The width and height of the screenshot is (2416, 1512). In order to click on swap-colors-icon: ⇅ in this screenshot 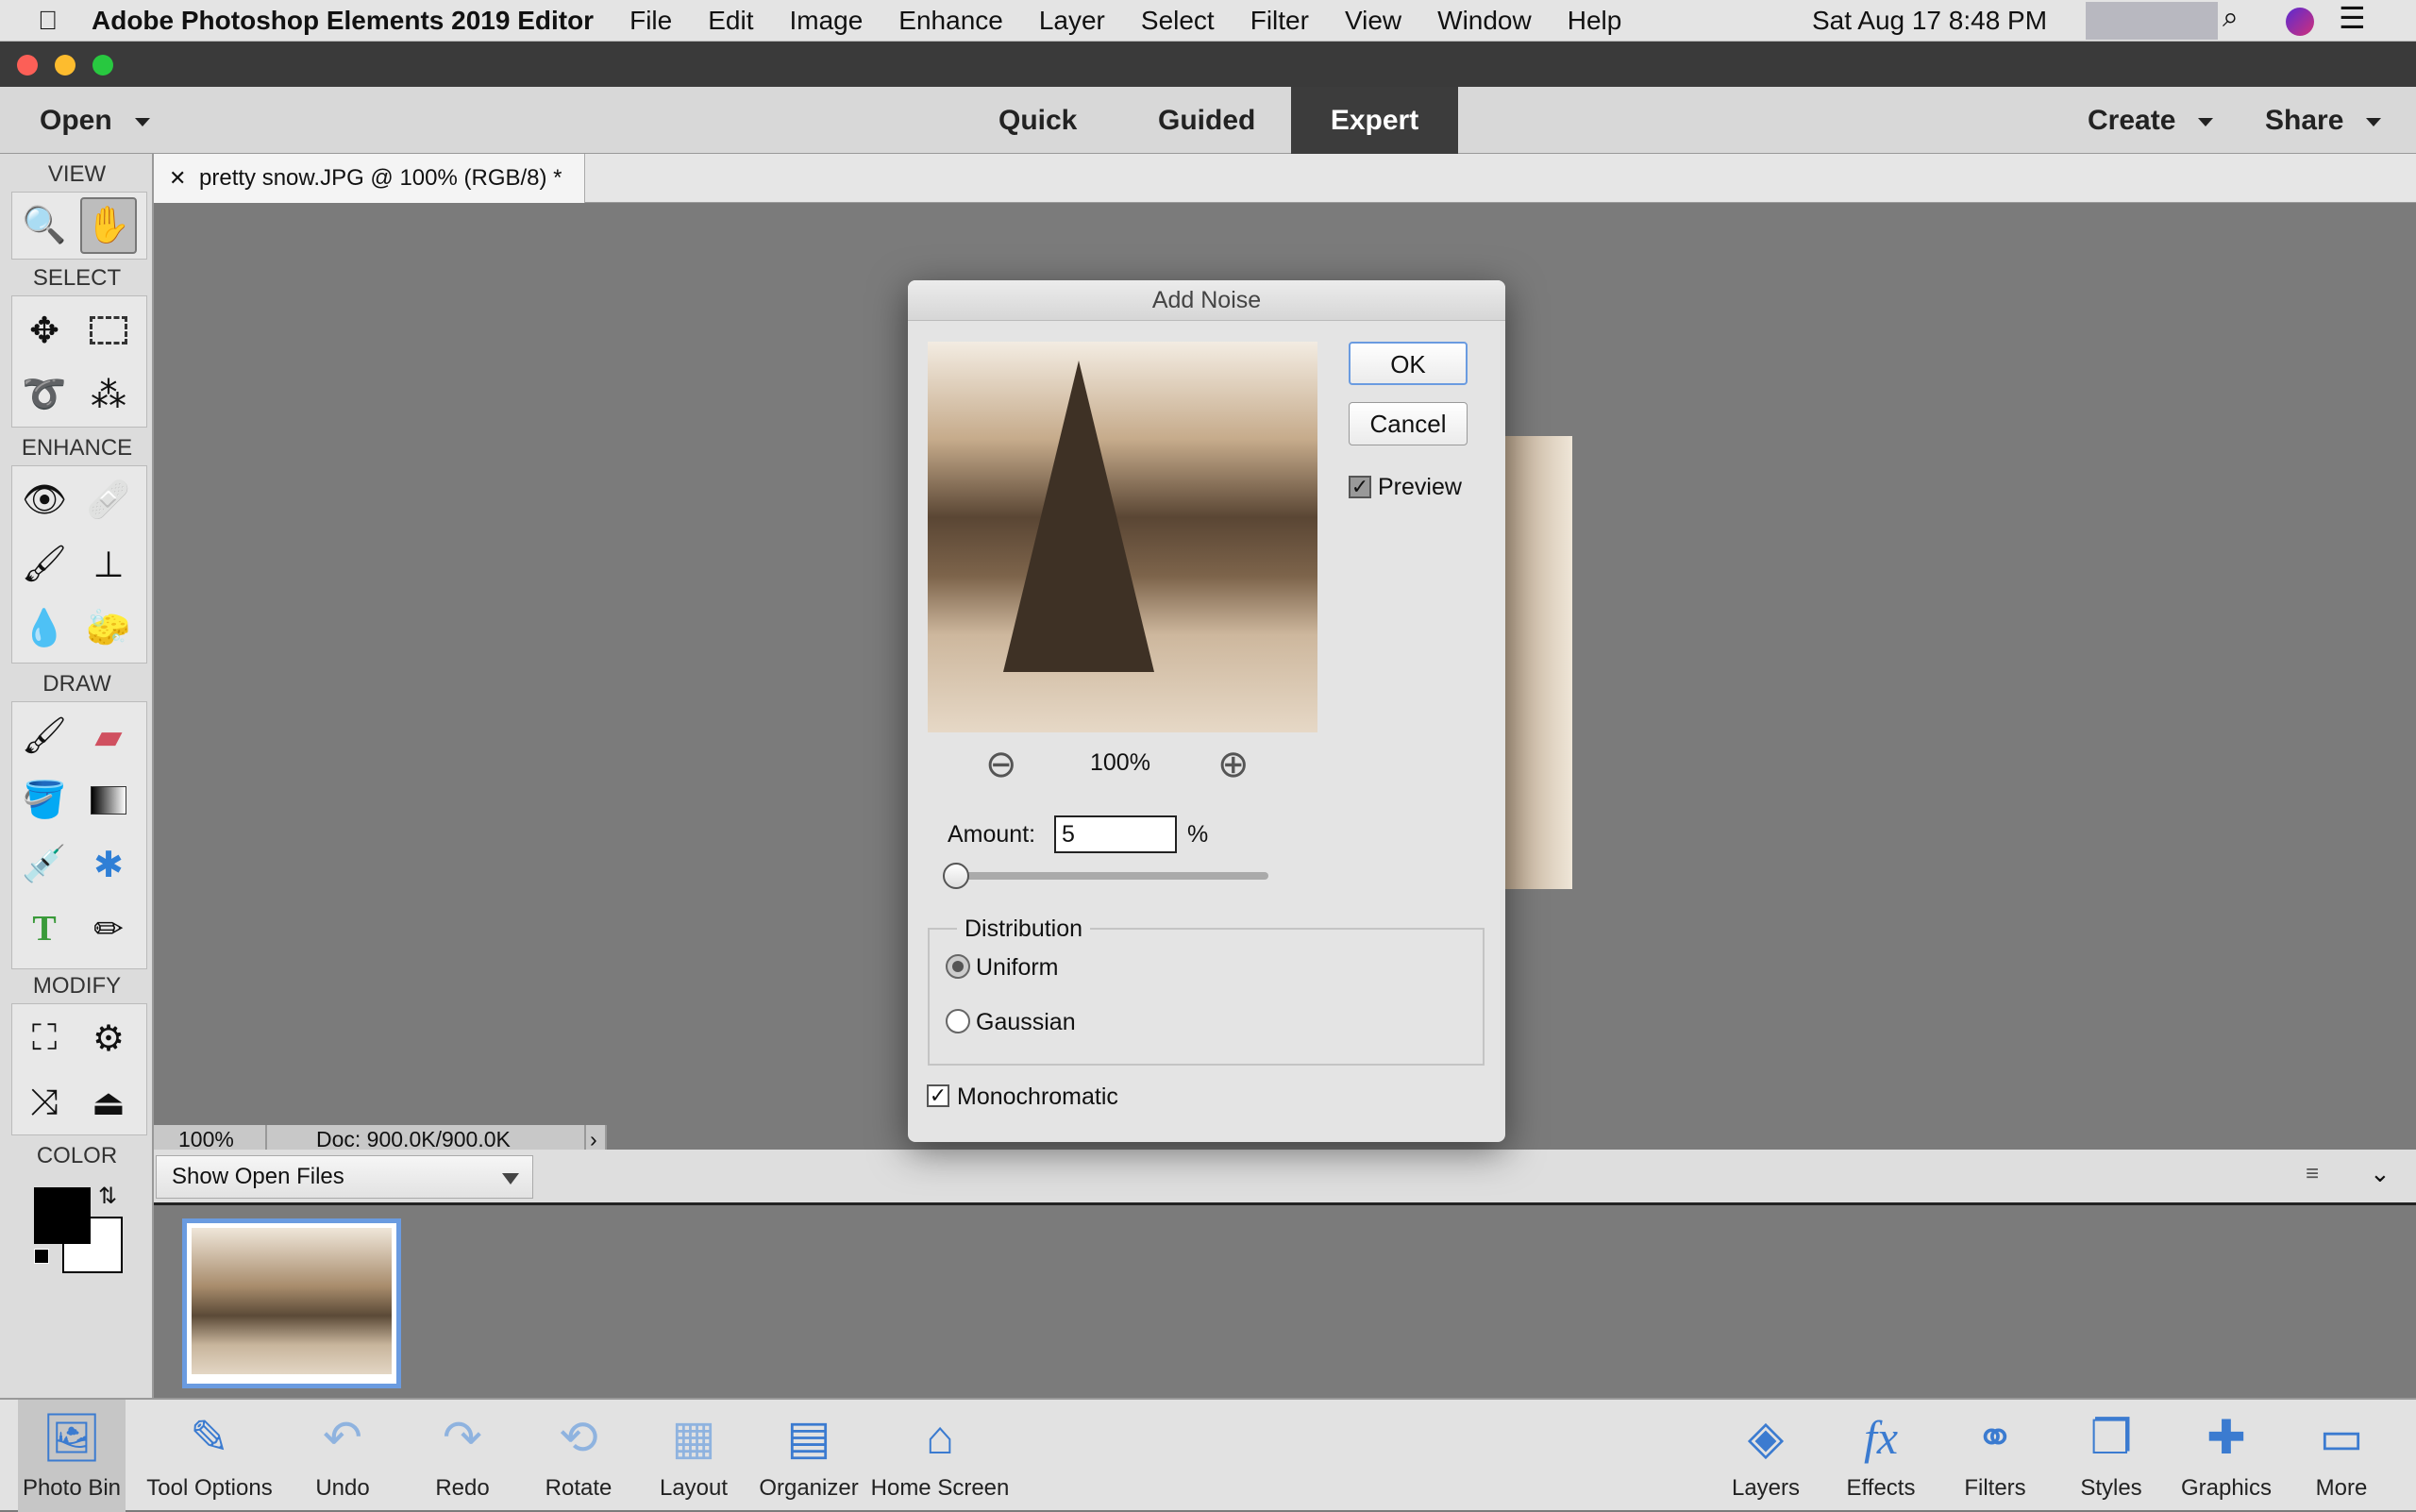, I will do `click(107, 1196)`.